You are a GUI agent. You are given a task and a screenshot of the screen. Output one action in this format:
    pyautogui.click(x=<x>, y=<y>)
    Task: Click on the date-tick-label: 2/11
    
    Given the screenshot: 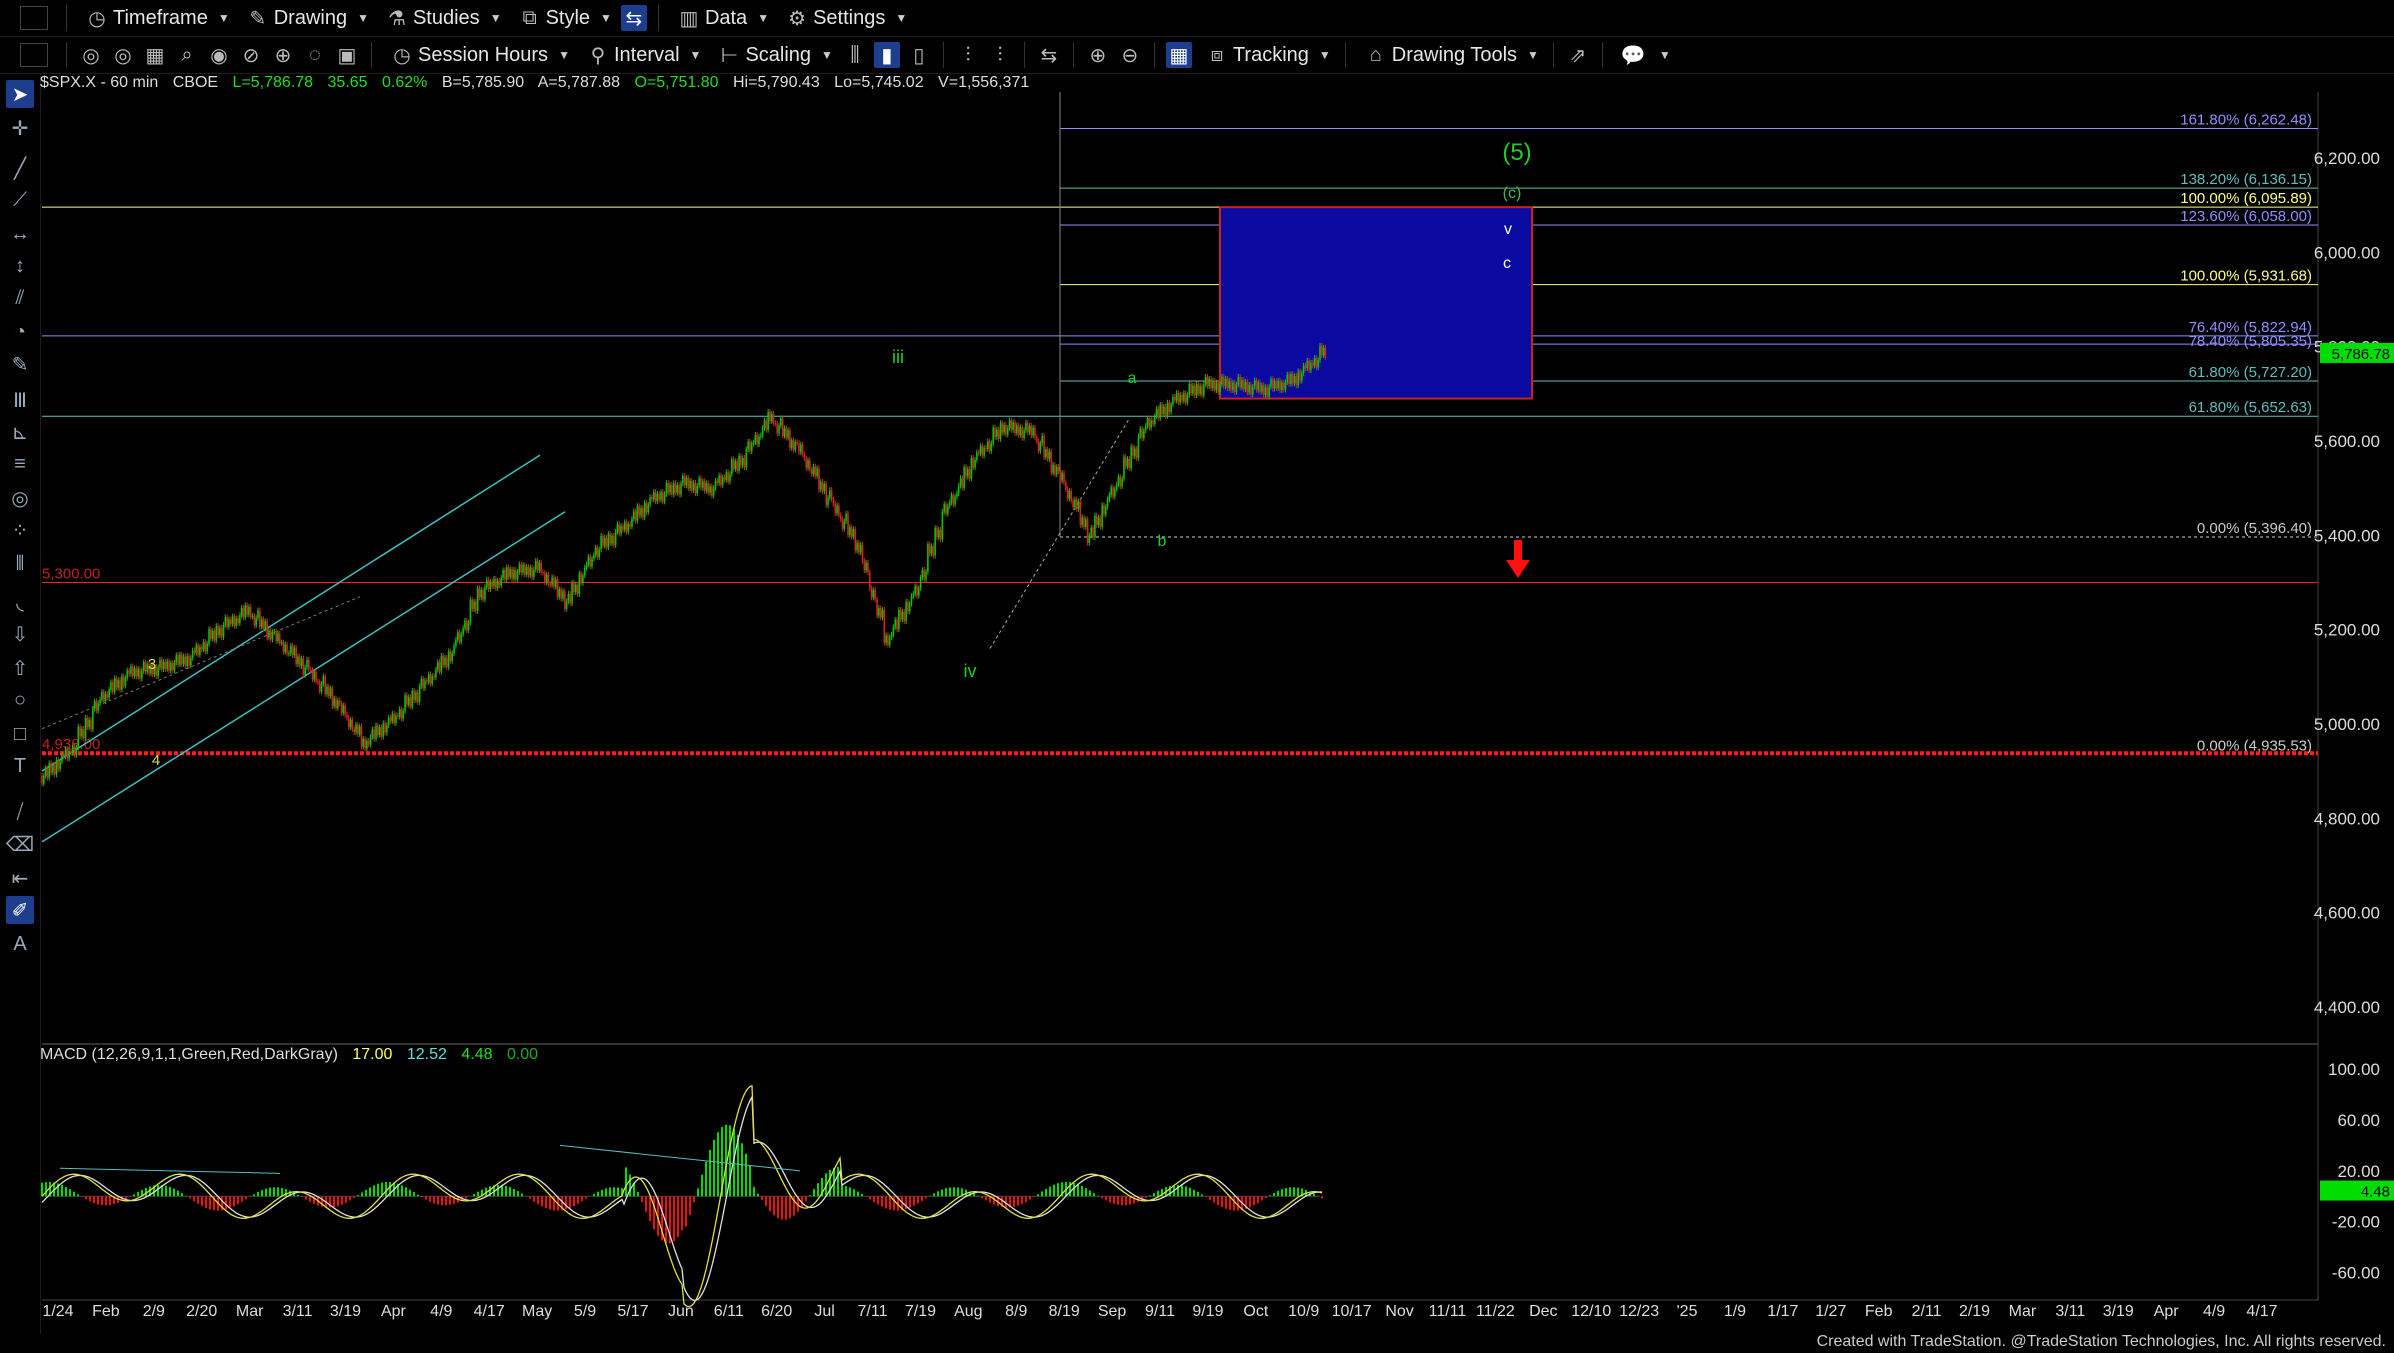 What is the action you would take?
    pyautogui.click(x=1927, y=1311)
    